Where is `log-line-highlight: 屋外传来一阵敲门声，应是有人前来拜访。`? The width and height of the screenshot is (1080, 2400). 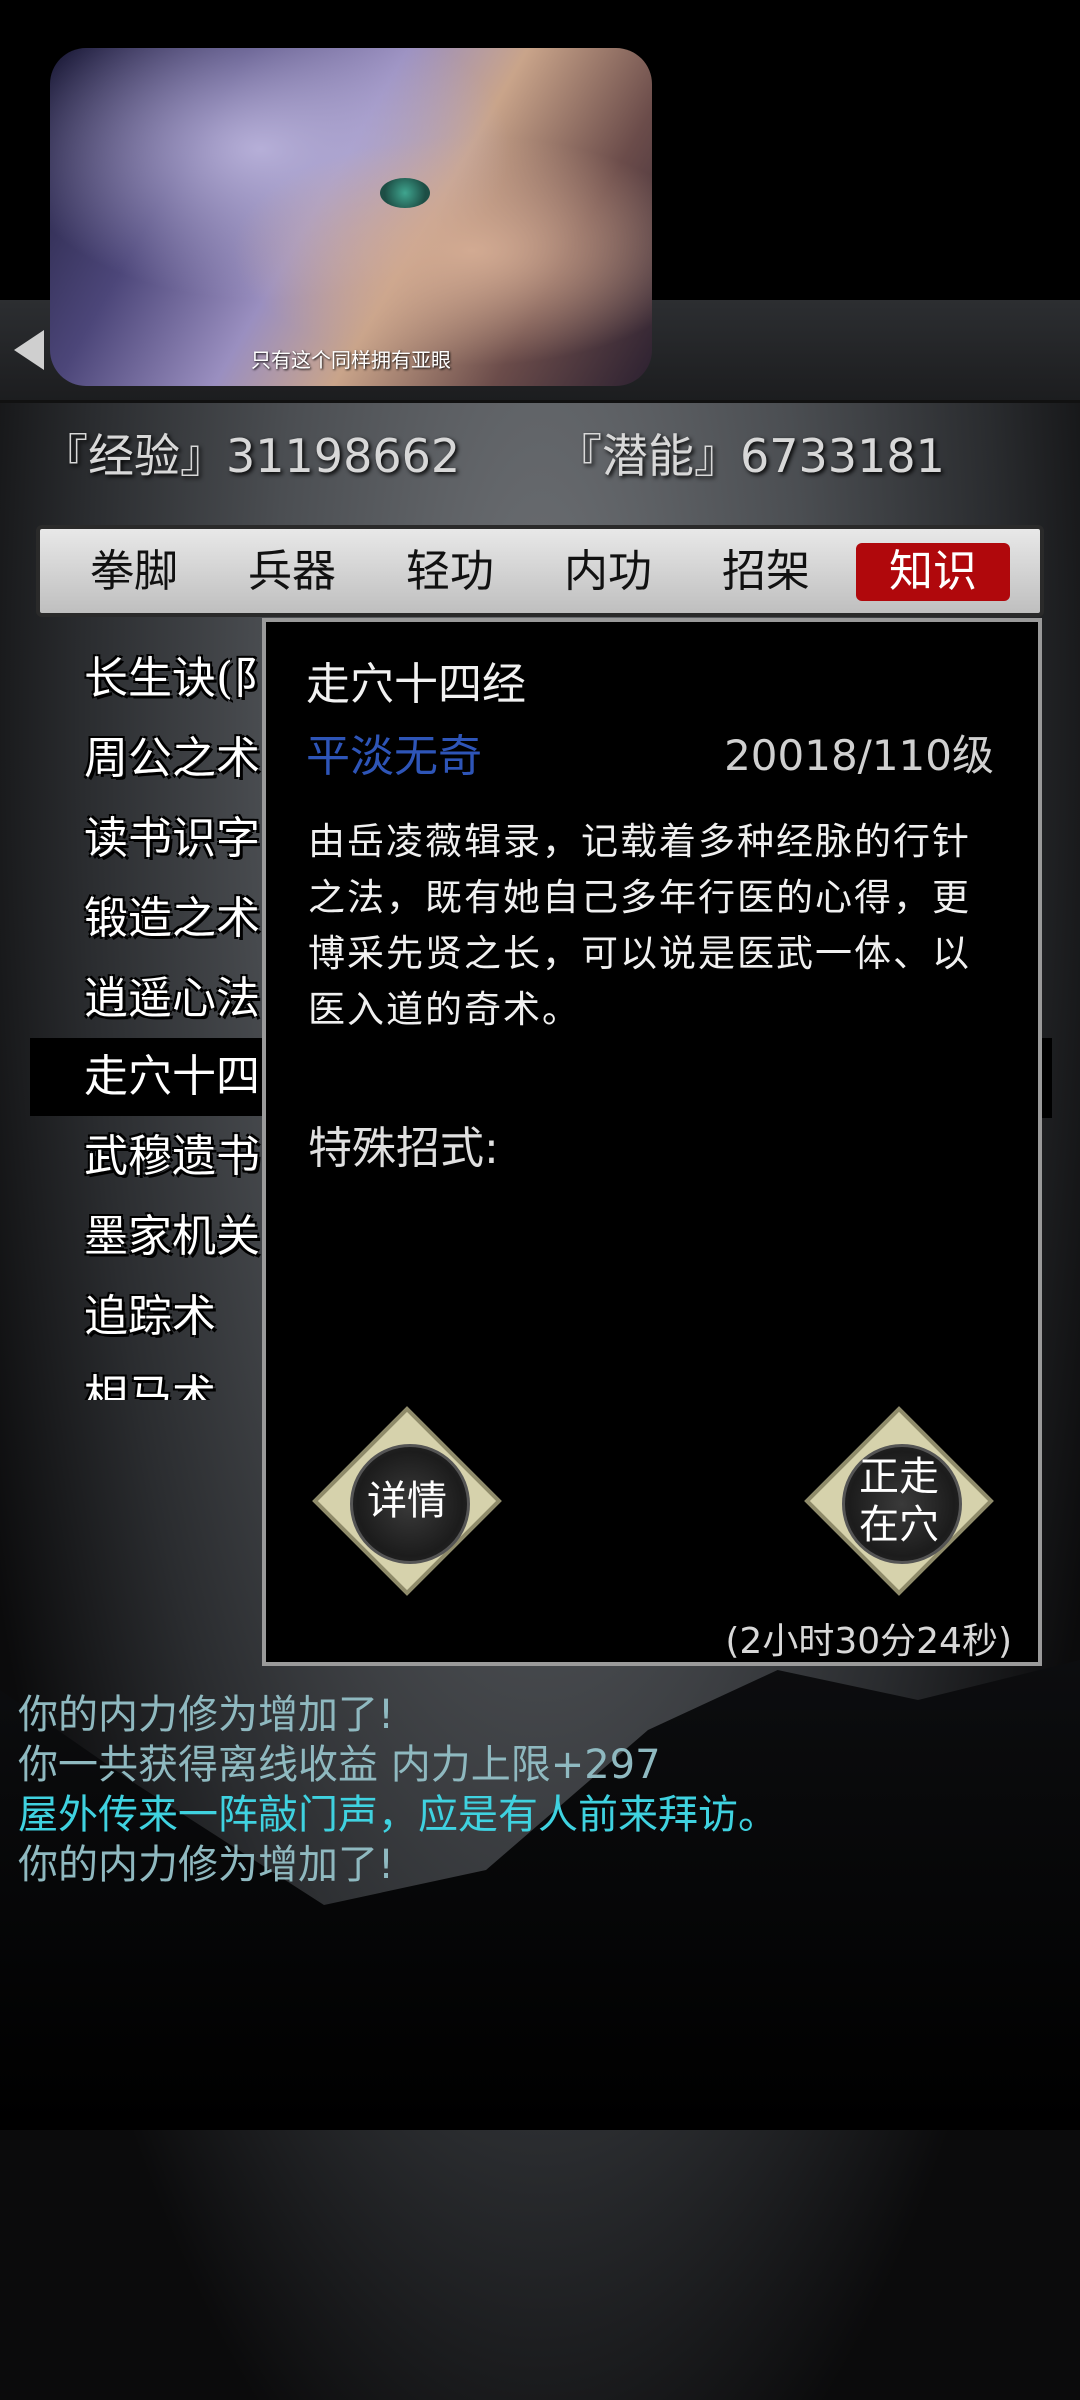
log-line-highlight: 屋外传来一阵敲门声，应是有人前来拜访。 is located at coordinates (398, 1815).